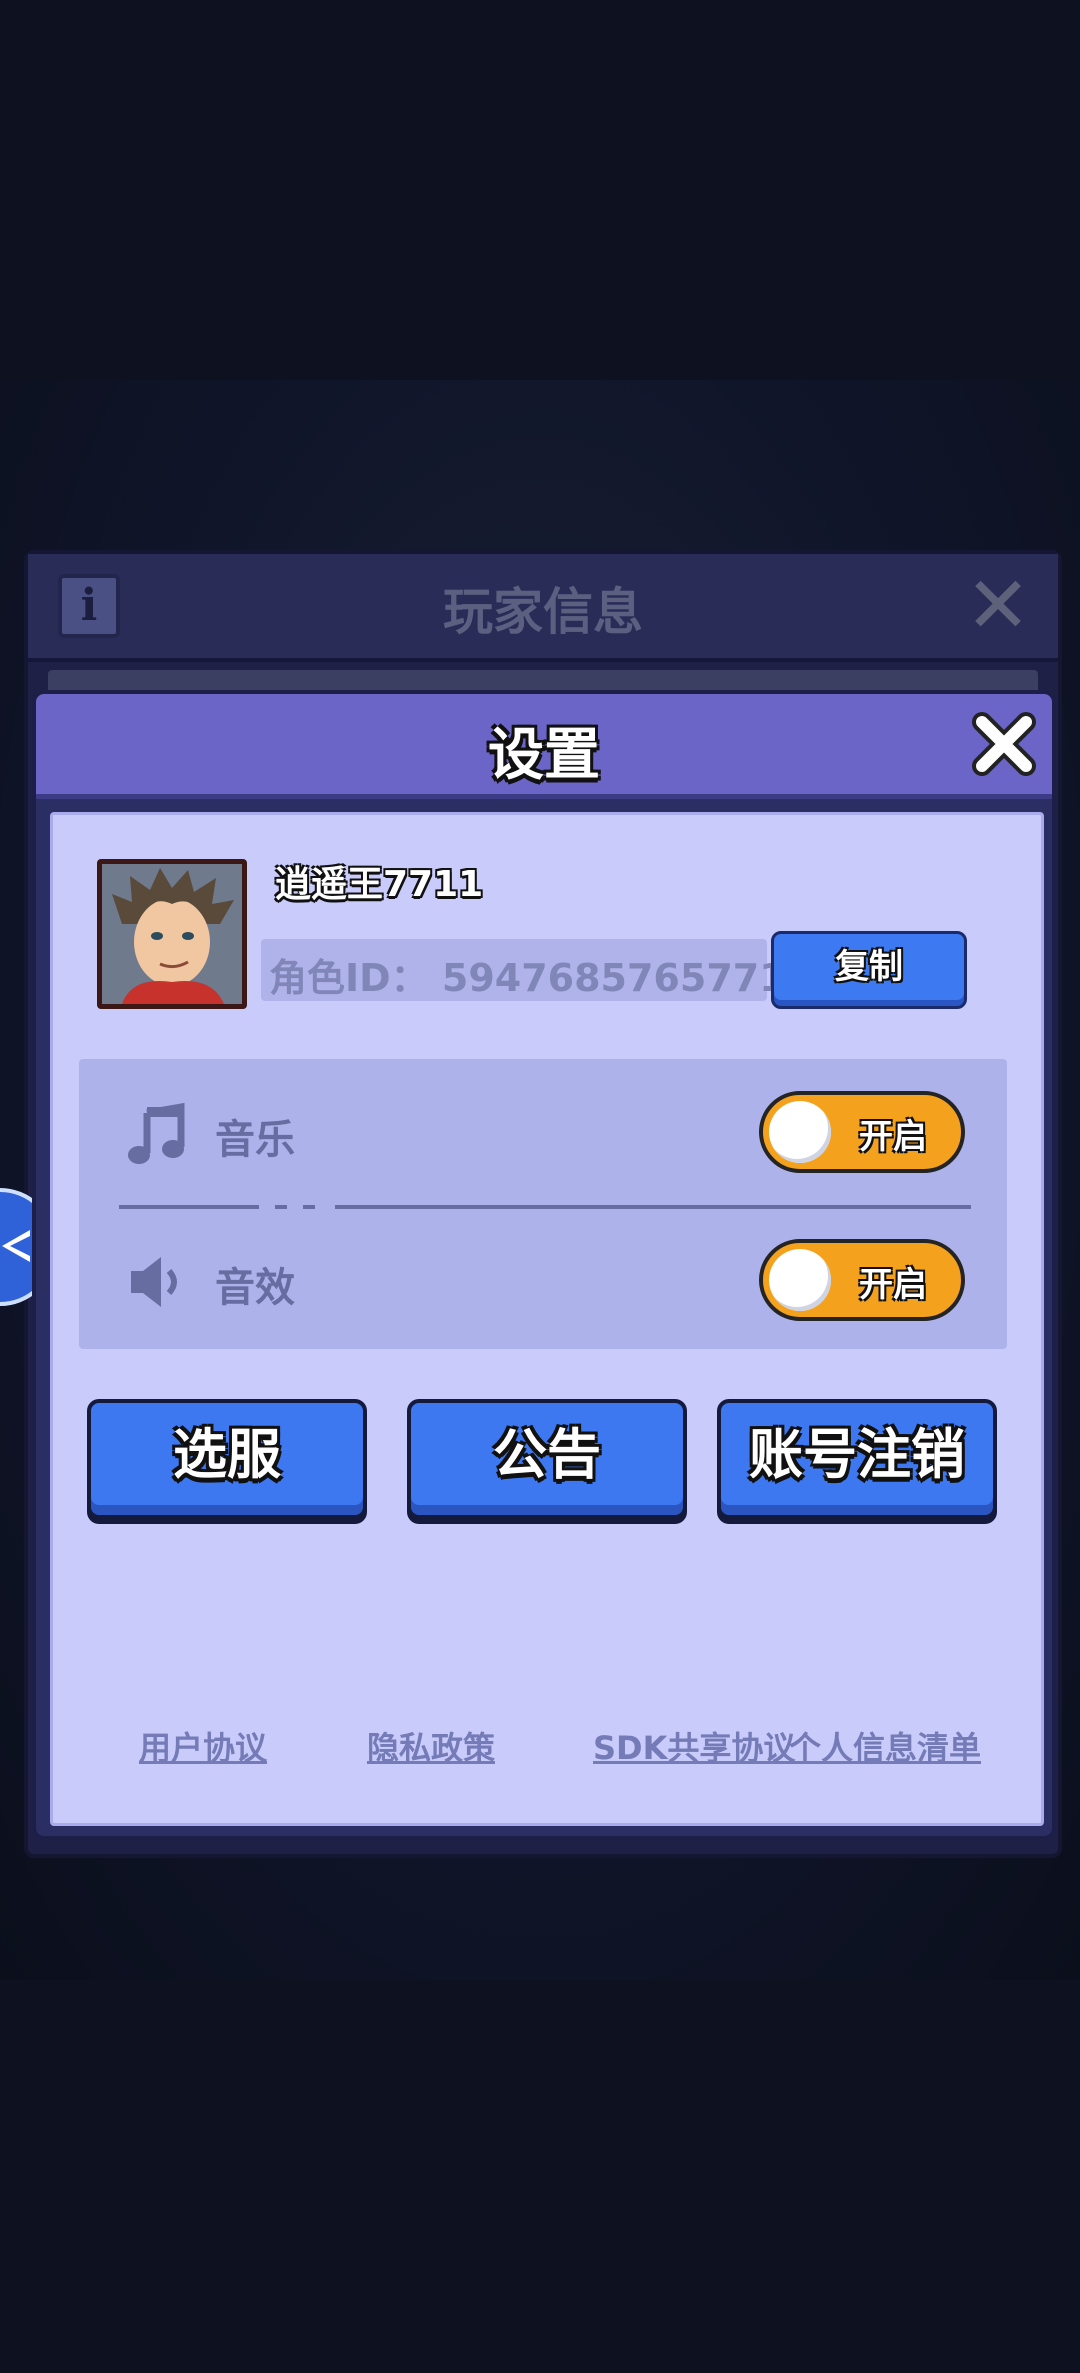 Image resolution: width=1080 pixels, height=2373 pixels. What do you see at coordinates (543, 1133) in the screenshot?
I see `music-row: 音乐 开启` at bounding box center [543, 1133].